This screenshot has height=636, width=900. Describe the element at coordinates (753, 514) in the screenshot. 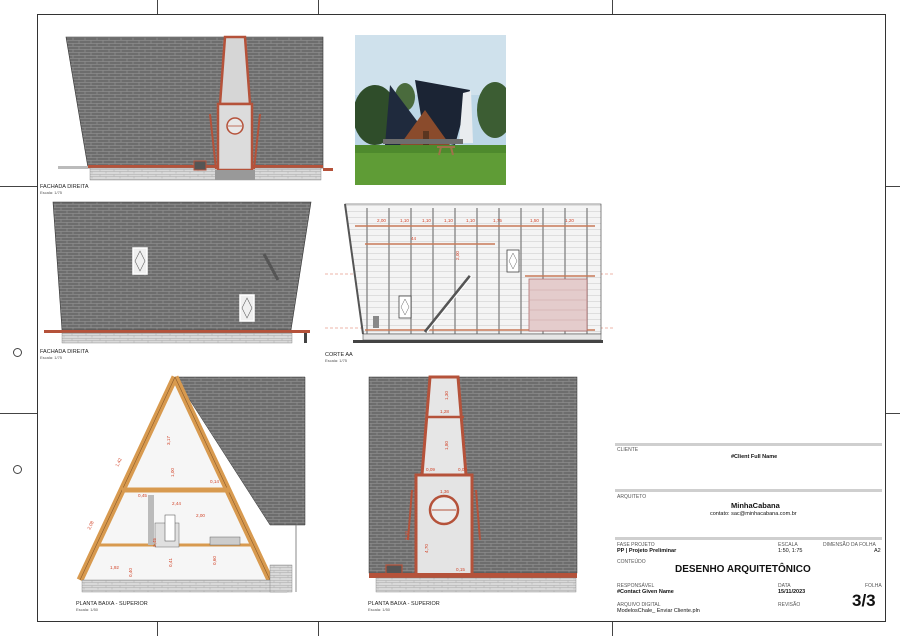

I see `contato-value: contato: sac@minhacabana.com.br` at that location.